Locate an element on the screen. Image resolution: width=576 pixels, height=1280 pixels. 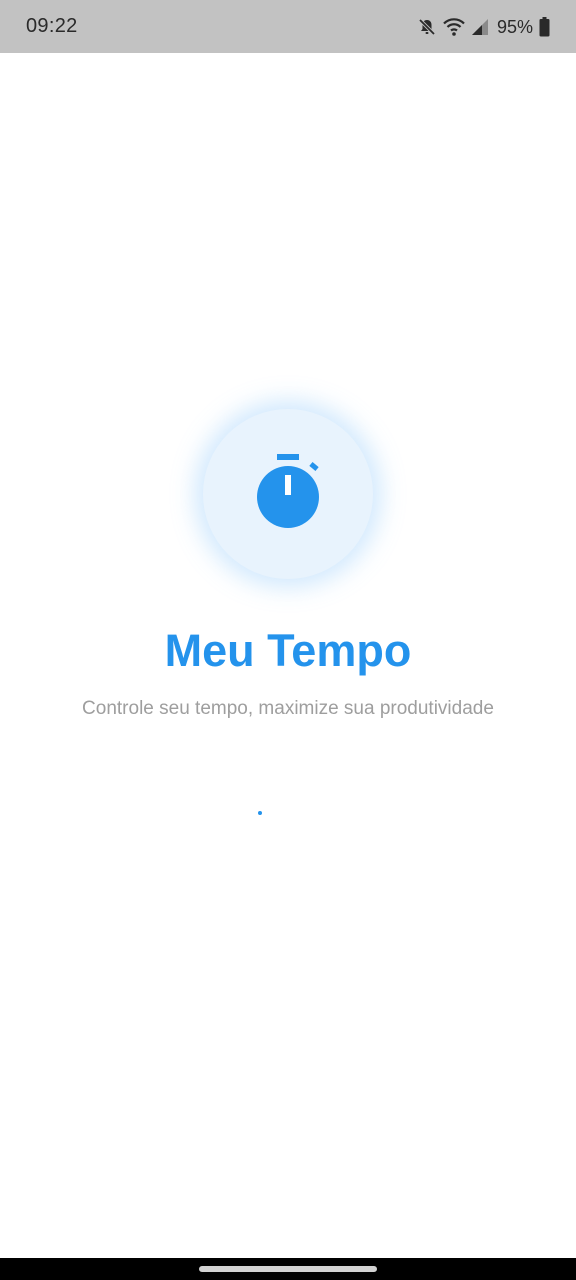
status-icons: 95% is located at coordinates (483, 27).